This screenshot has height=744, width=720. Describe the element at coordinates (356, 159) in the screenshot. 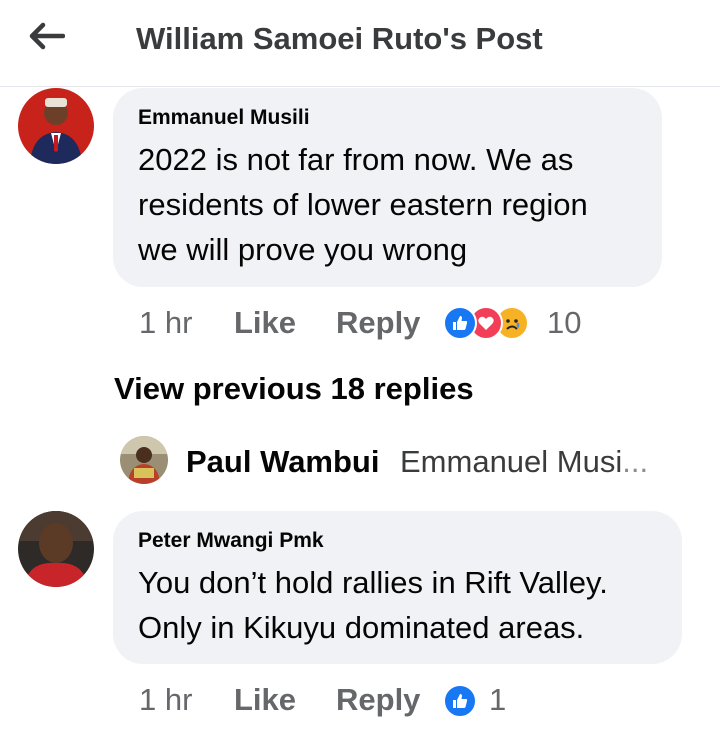

I see `comment-text-line: 2022 is not far from now. We as` at that location.